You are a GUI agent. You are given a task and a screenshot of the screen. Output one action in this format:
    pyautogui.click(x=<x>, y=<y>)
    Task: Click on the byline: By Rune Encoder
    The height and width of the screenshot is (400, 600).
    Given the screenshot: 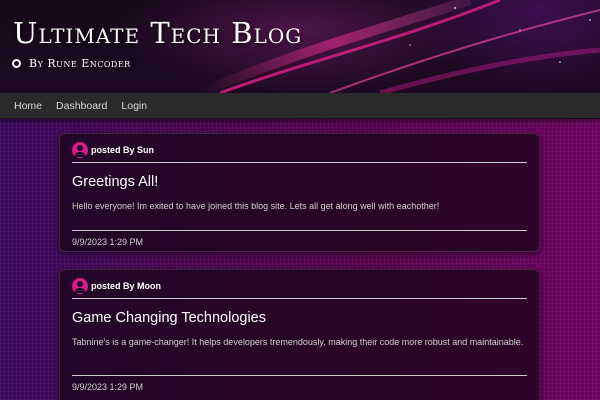 What is the action you would take?
    pyautogui.click(x=71, y=63)
    